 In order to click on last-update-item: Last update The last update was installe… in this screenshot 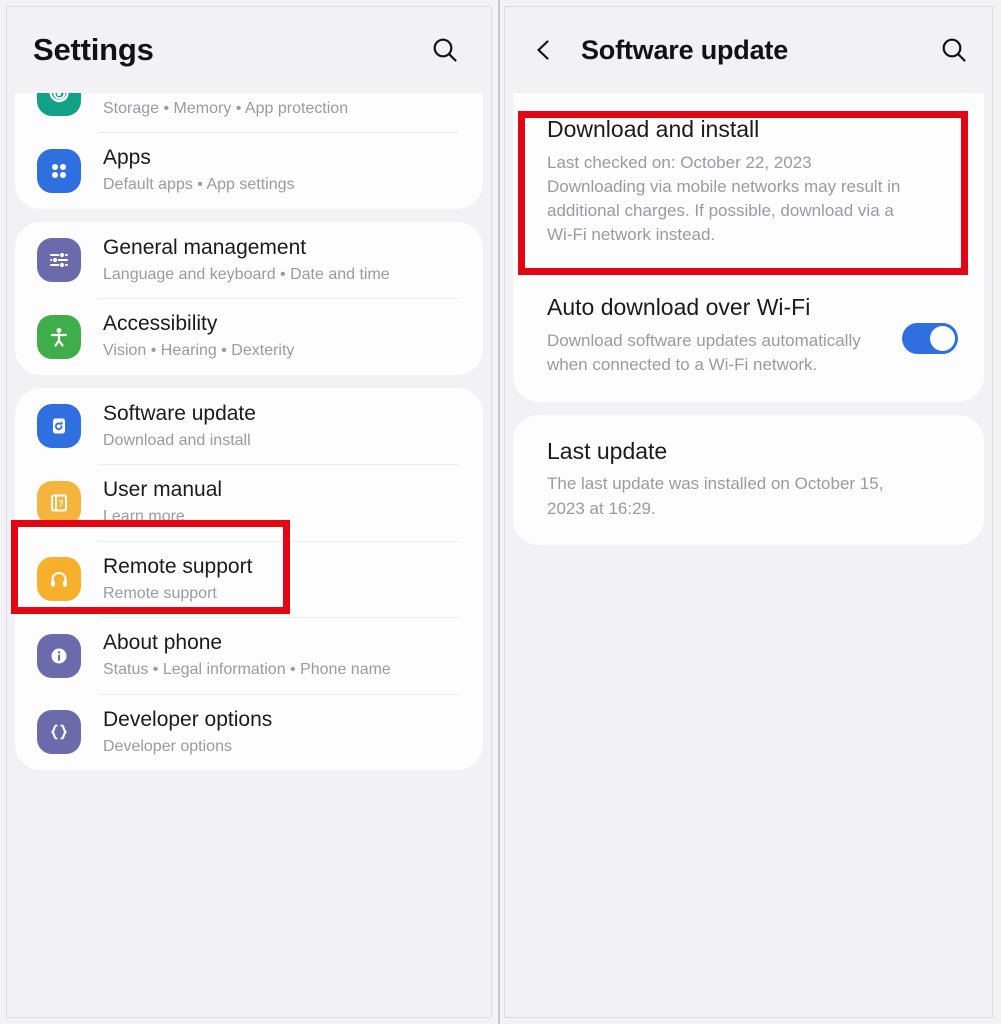, I will do `click(748, 480)`.